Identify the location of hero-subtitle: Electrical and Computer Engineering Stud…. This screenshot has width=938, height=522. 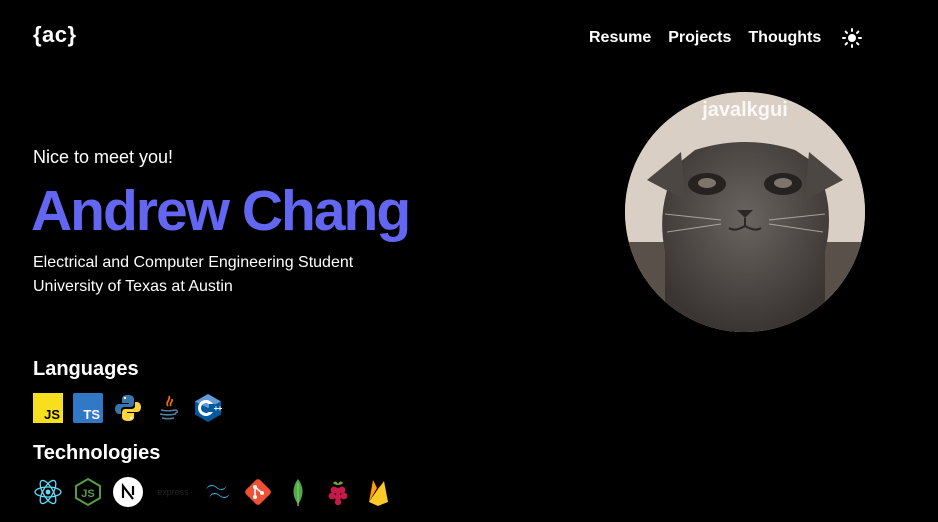
(193, 275).